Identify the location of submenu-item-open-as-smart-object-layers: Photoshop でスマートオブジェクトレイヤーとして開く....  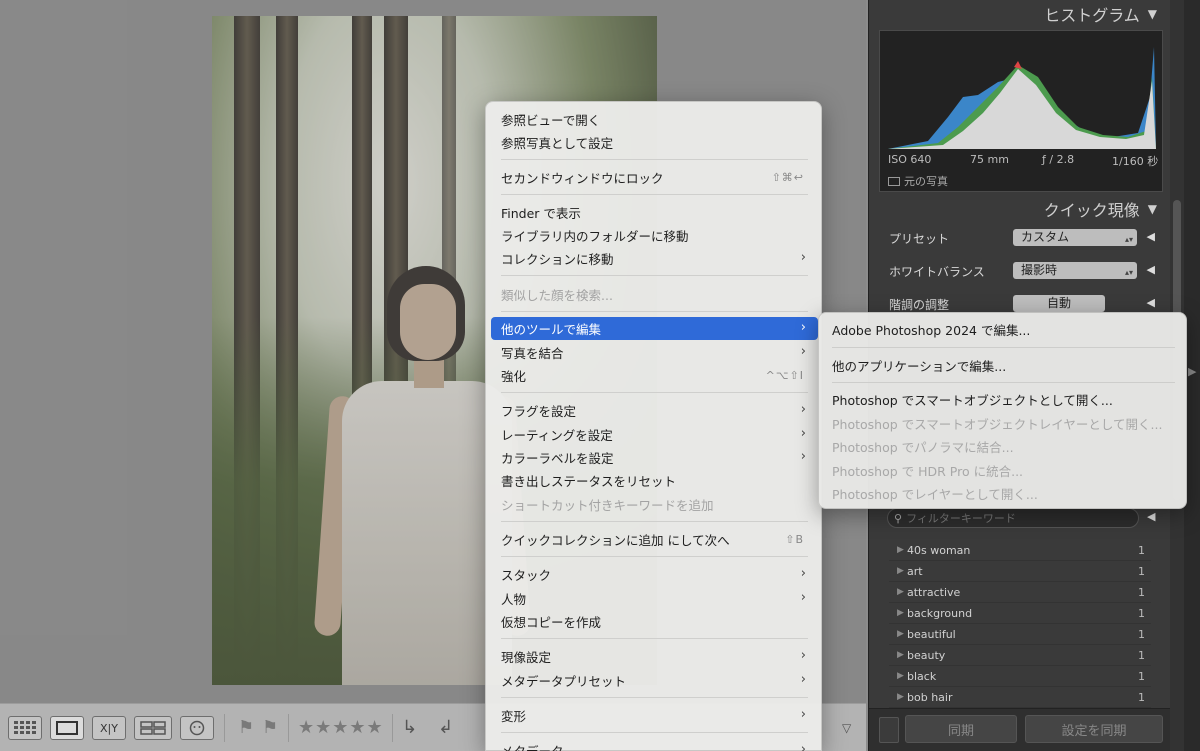
(997, 424).